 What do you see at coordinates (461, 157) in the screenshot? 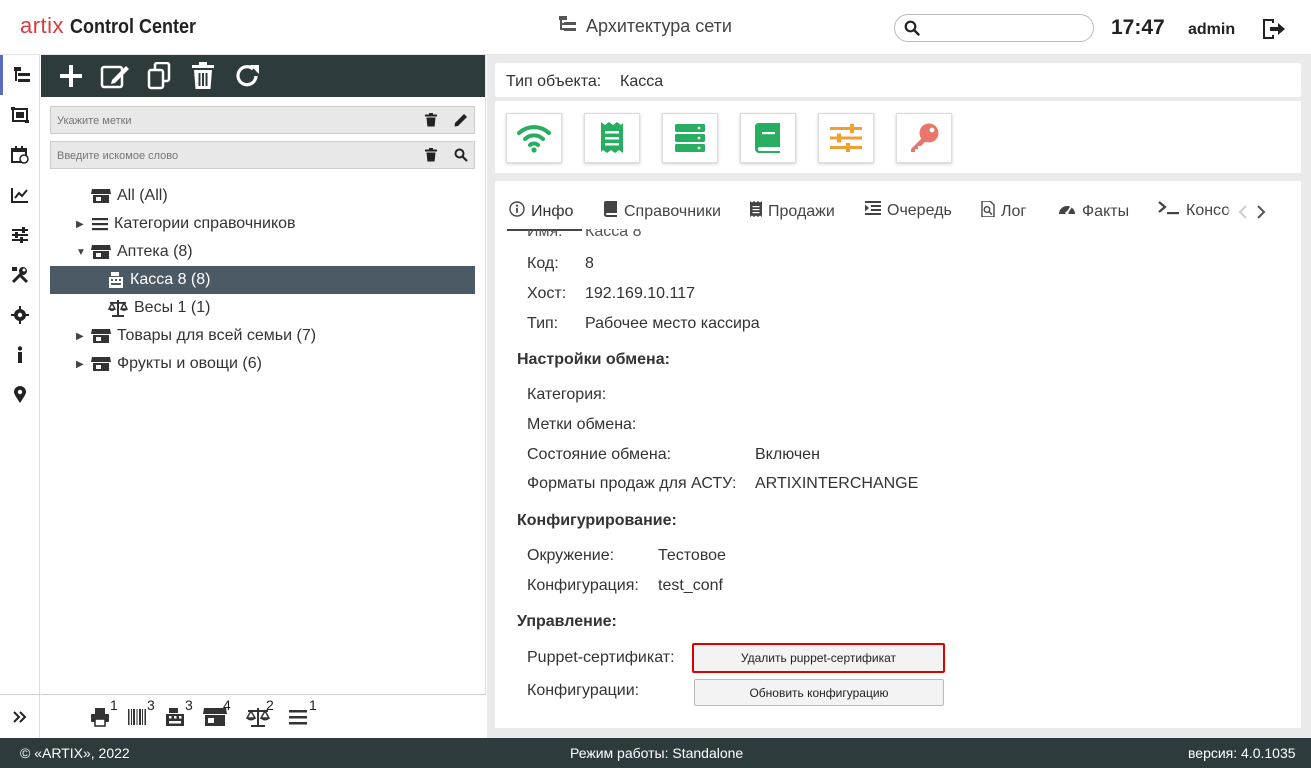
I see `search-icon` at bounding box center [461, 157].